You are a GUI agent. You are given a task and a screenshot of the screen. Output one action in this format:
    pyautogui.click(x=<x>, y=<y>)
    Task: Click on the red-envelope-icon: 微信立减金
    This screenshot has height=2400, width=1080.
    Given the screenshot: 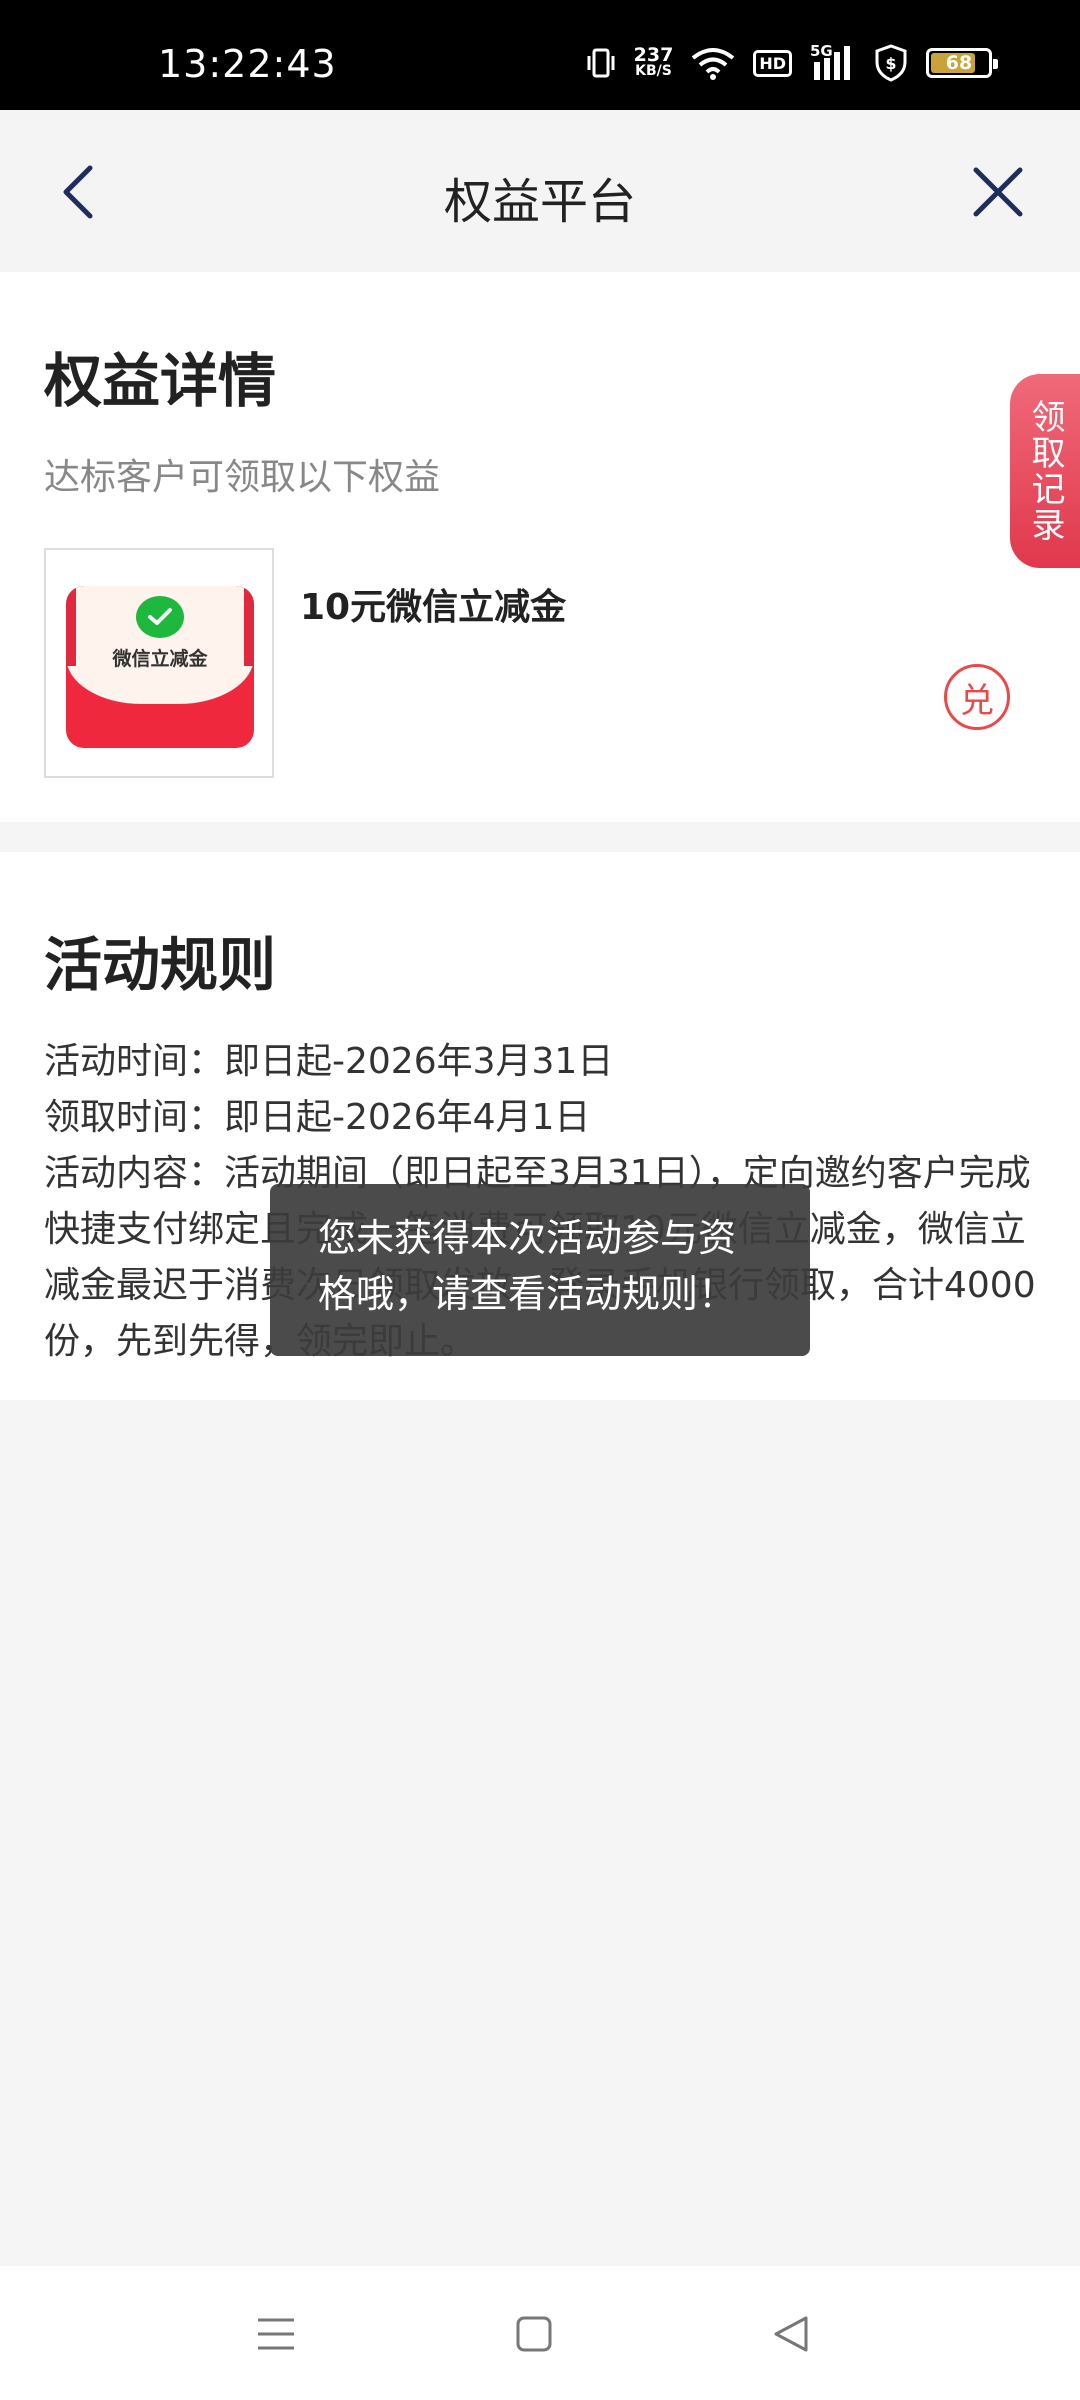 What is the action you would take?
    pyautogui.click(x=160, y=667)
    